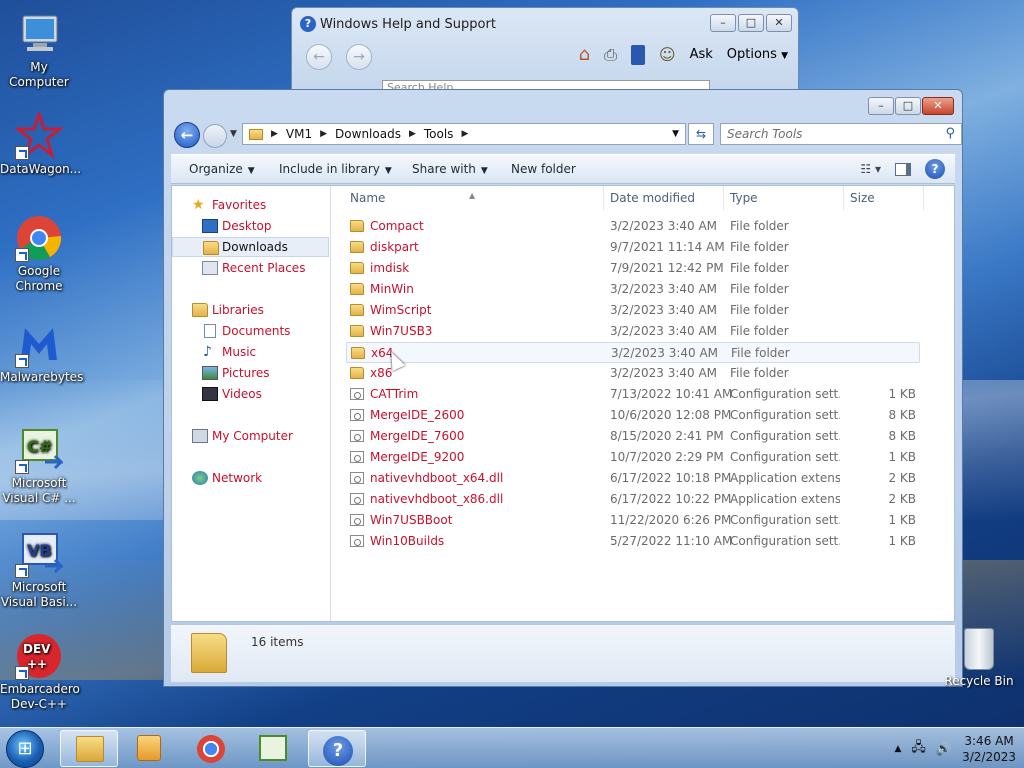 The height and width of the screenshot is (768, 1024). I want to click on refresh-button: ⇆, so click(701, 134).